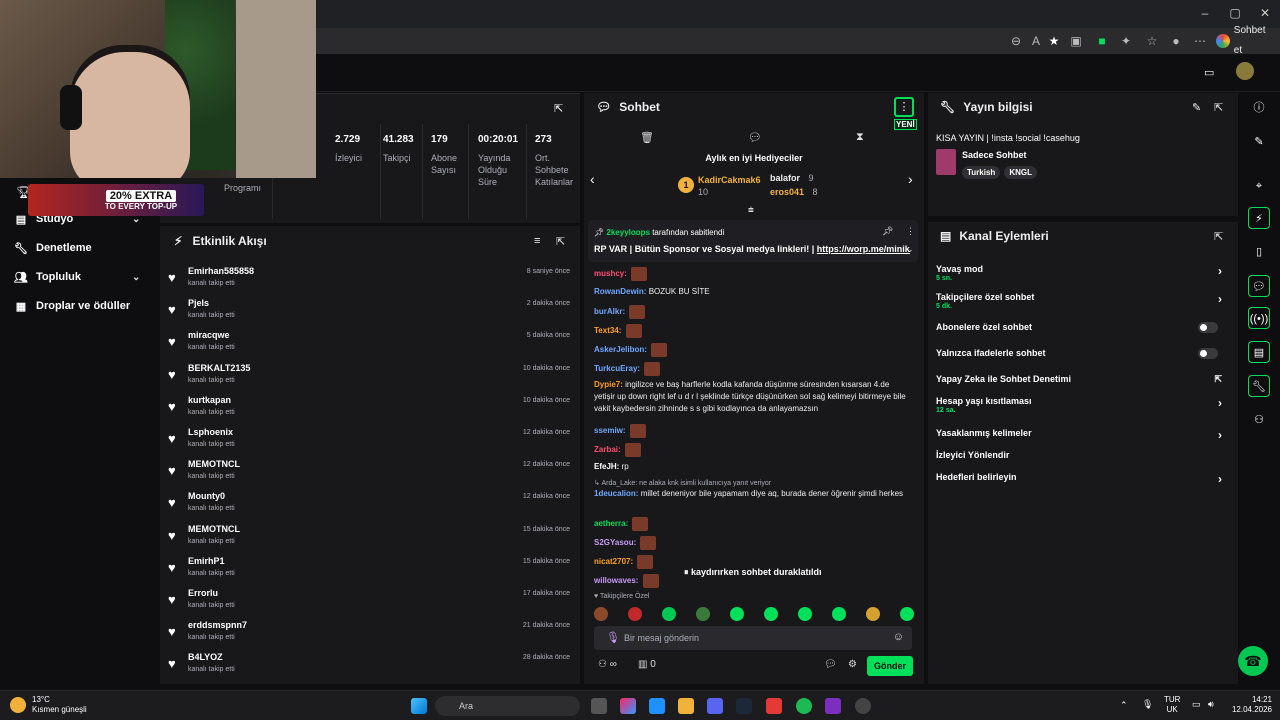 Image resolution: width=1280 pixels, height=720 pixels. Describe the element at coordinates (613, 561) in the screenshot. I see `chat-username: nicat2707:` at that location.